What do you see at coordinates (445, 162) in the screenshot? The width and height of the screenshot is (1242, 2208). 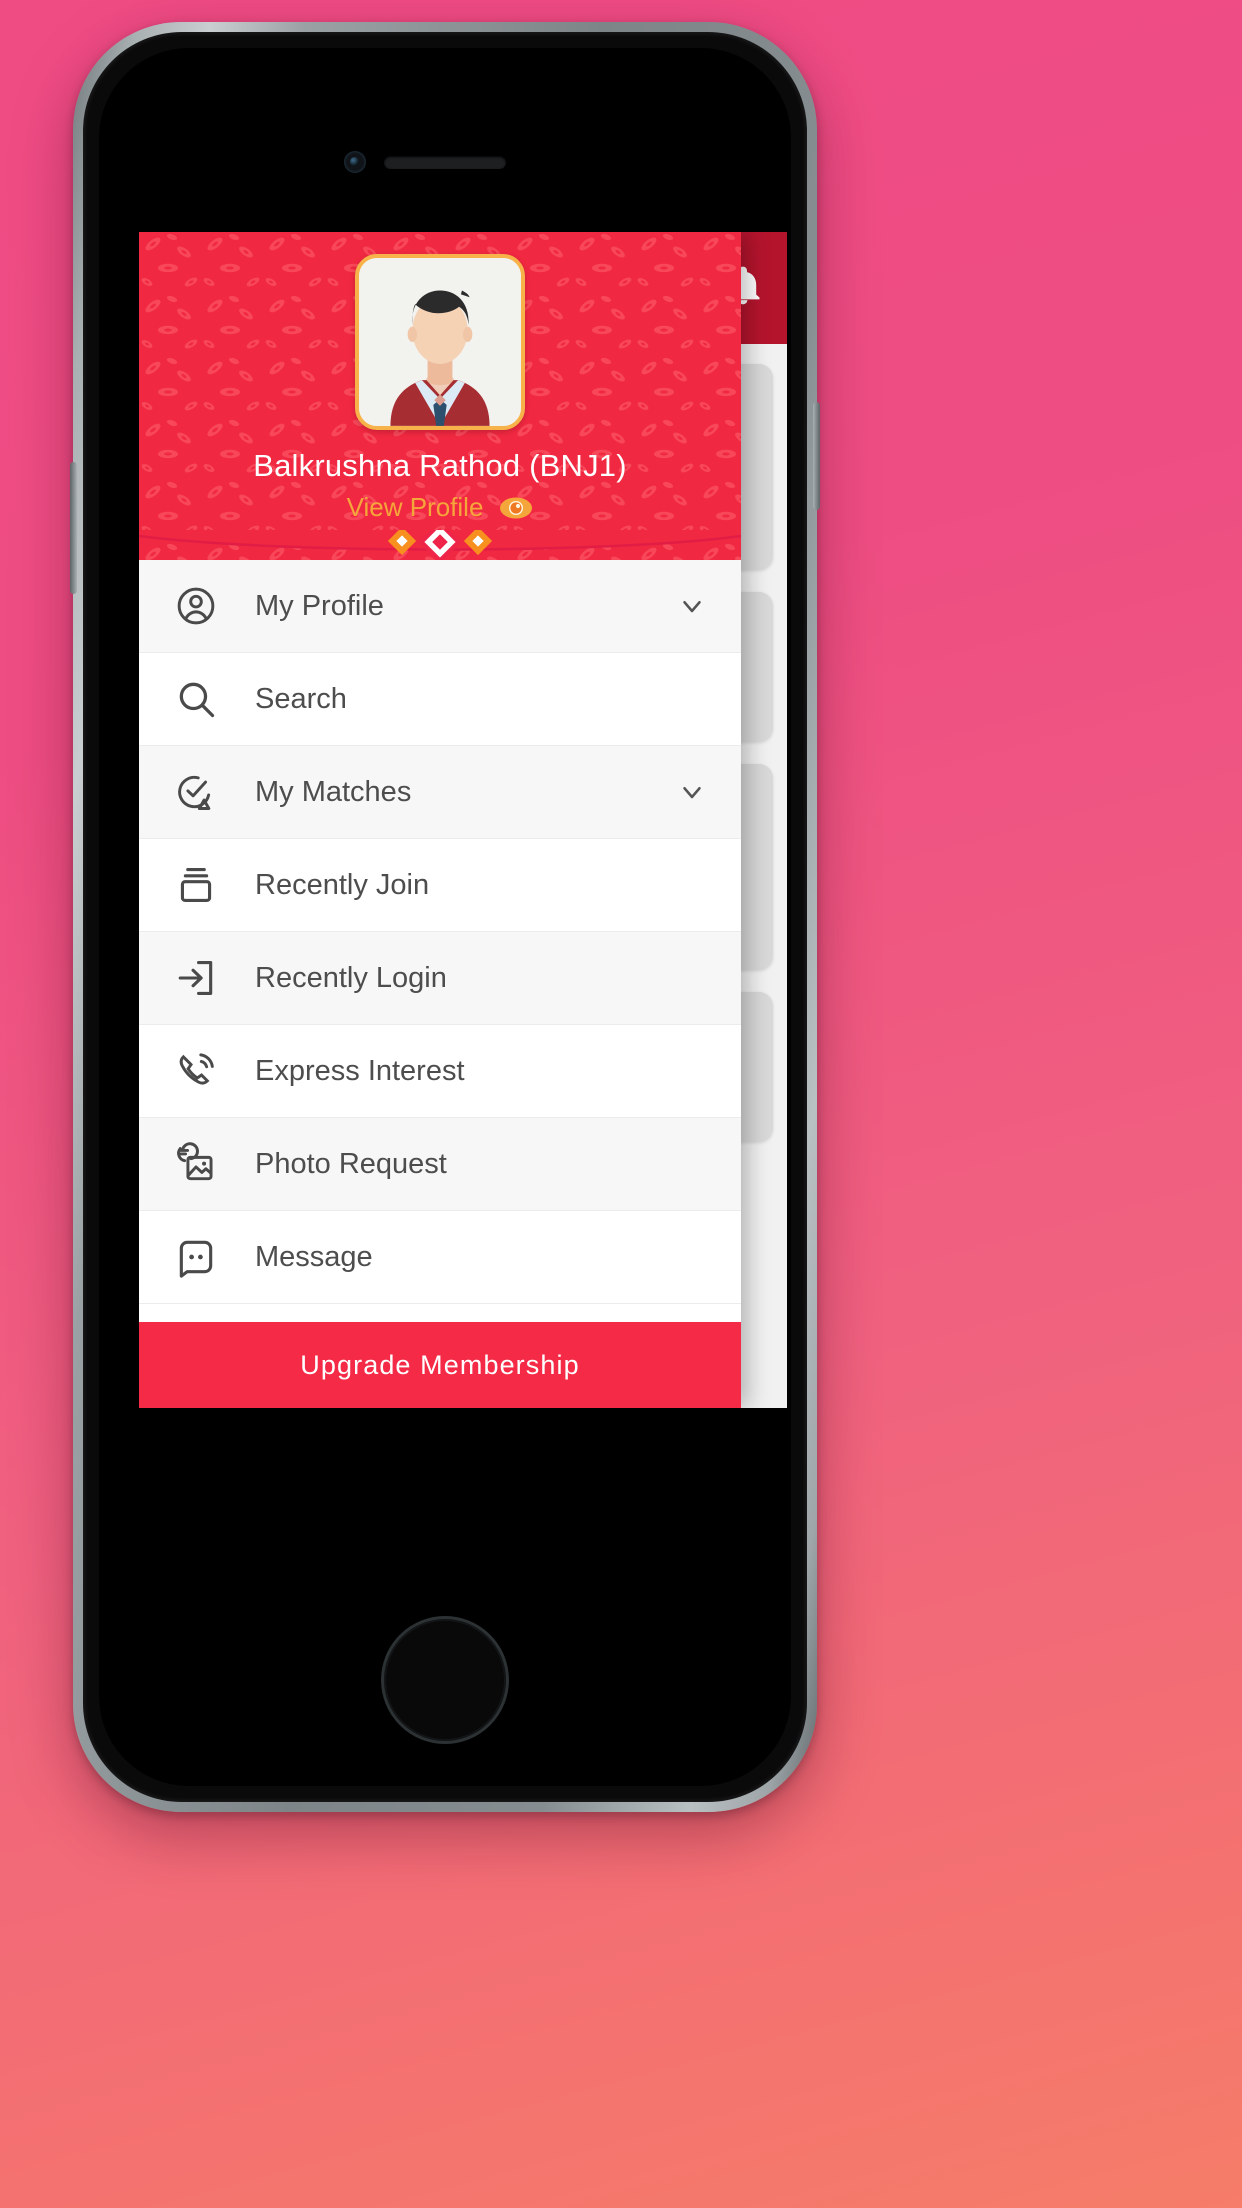 I see `earpiece-speaker` at bounding box center [445, 162].